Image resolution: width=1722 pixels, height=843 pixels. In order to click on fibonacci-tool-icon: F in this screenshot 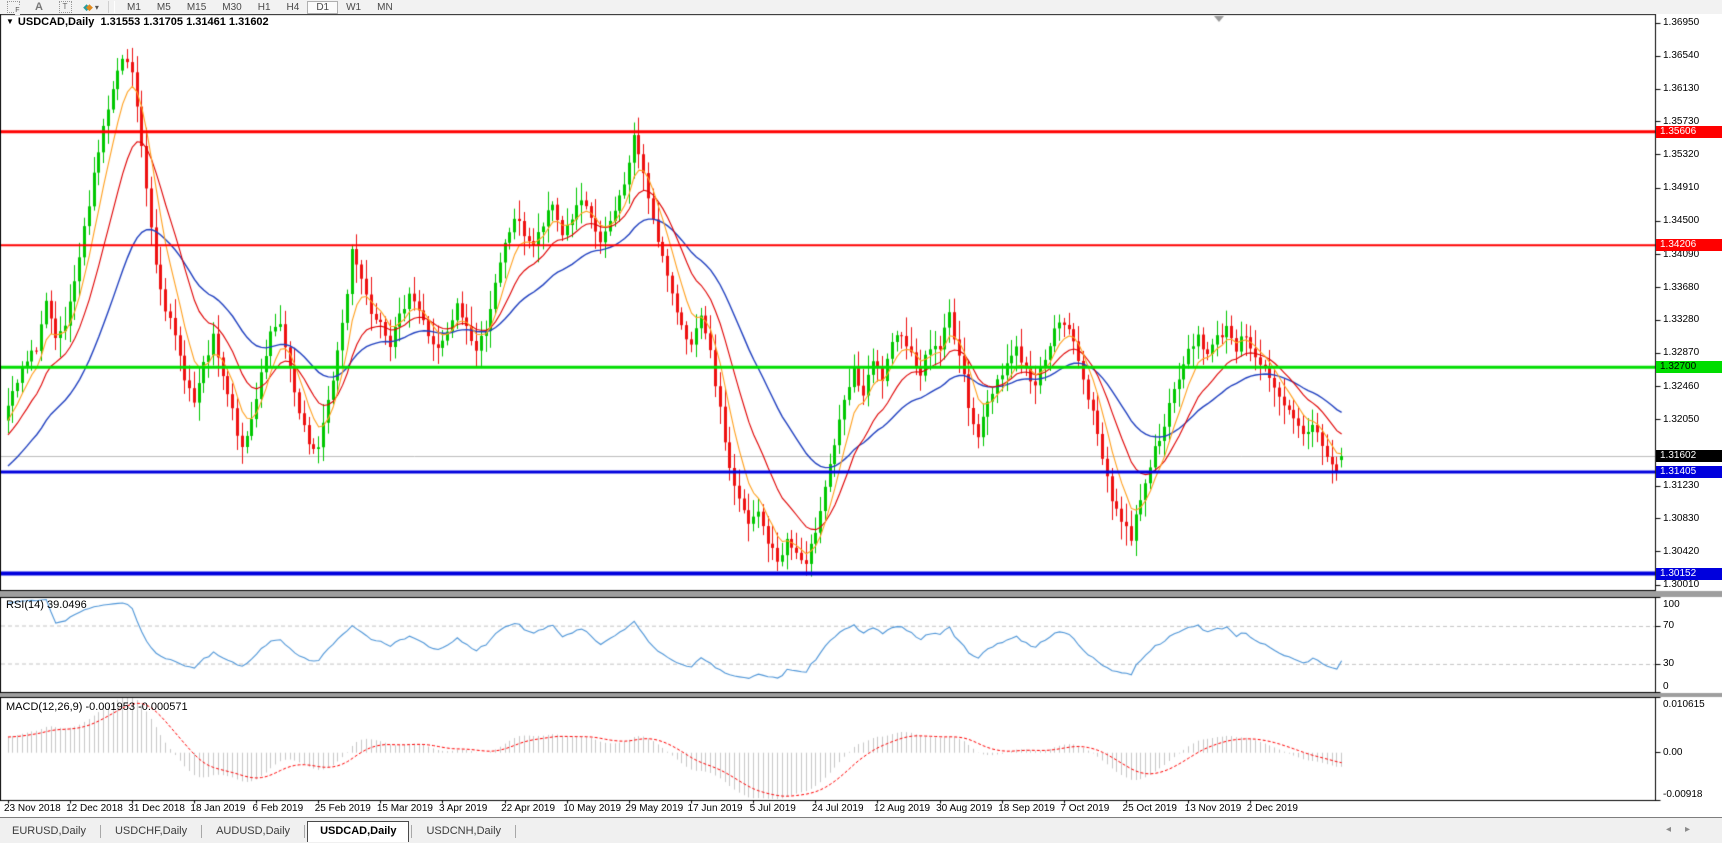, I will do `click(13, 8)`.